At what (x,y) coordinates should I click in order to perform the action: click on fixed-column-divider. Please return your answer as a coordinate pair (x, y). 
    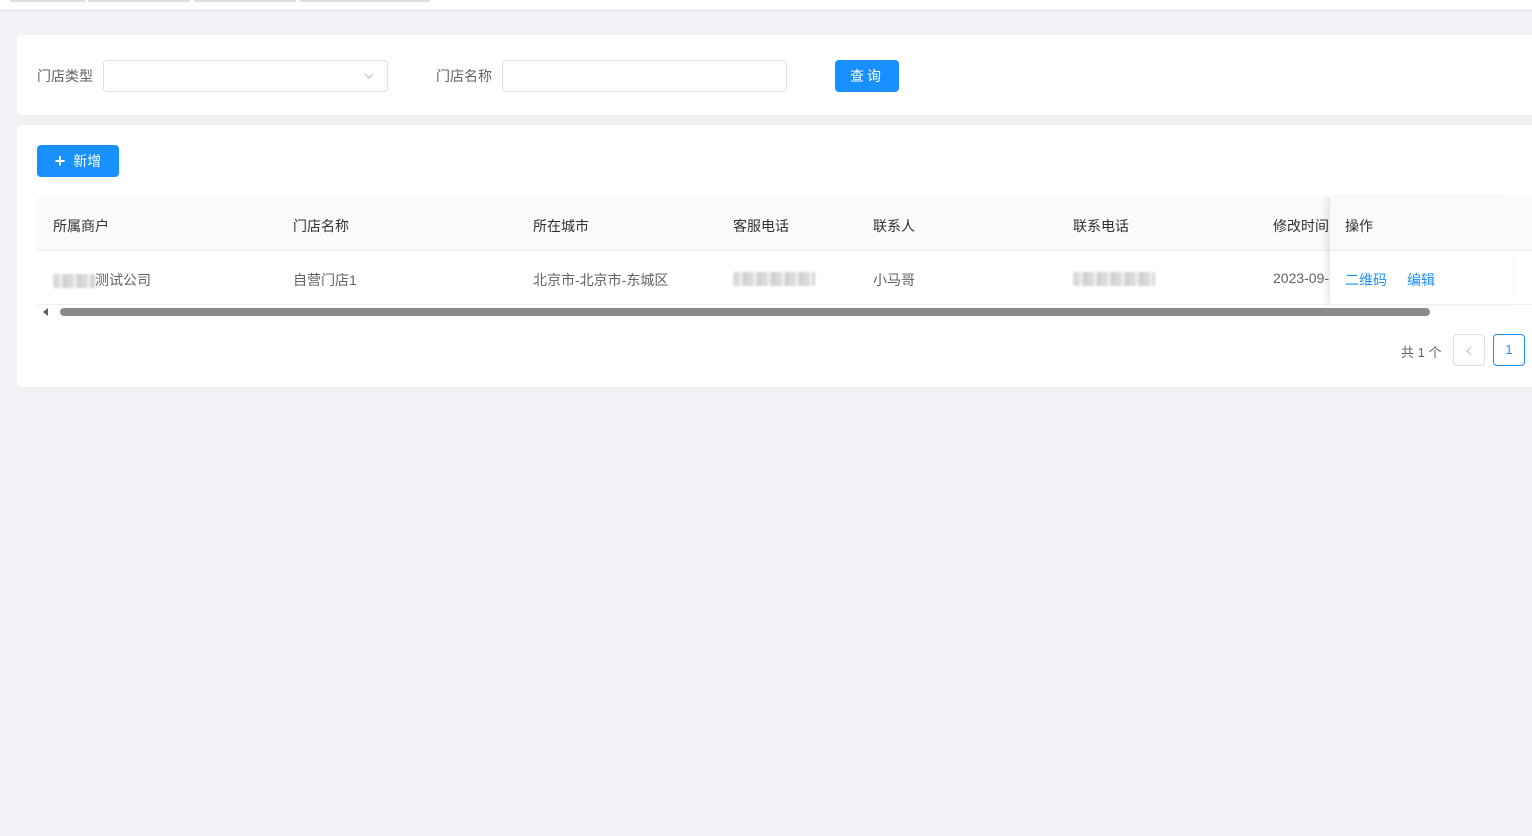
    Looking at the image, I should click on (1420, 251).